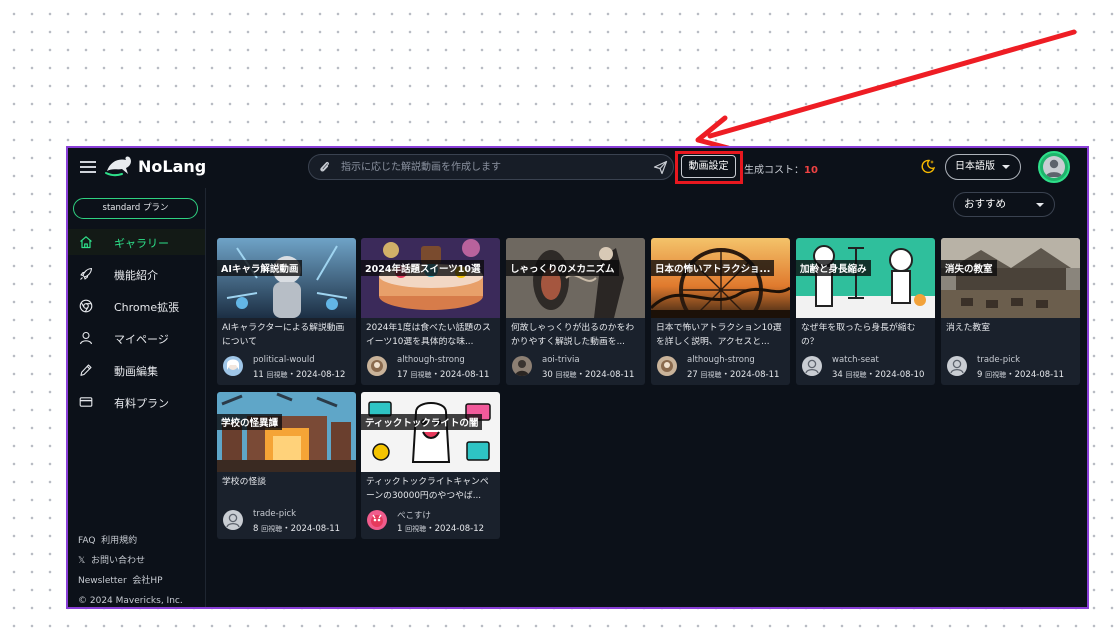 The width and height of the screenshot is (1119, 642). I want to click on video-thumbnail: AIキャラ解説動画, so click(286, 278).